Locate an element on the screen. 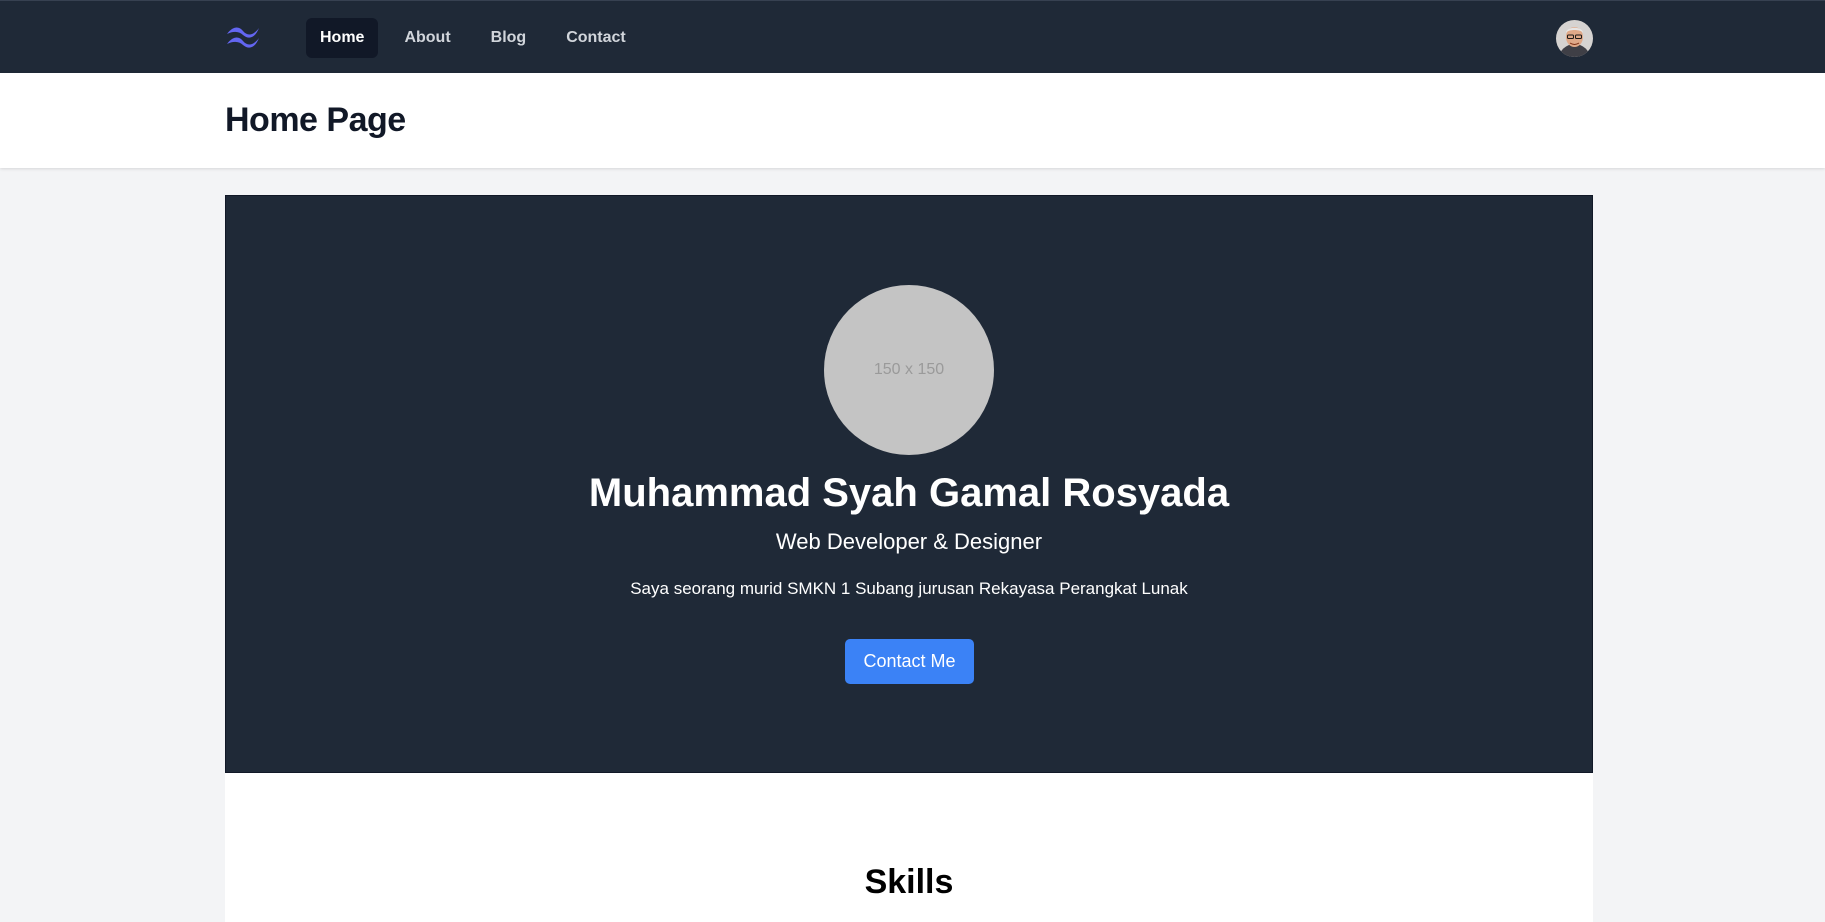 This screenshot has width=1825, height=922. logo-icon is located at coordinates (243, 37).